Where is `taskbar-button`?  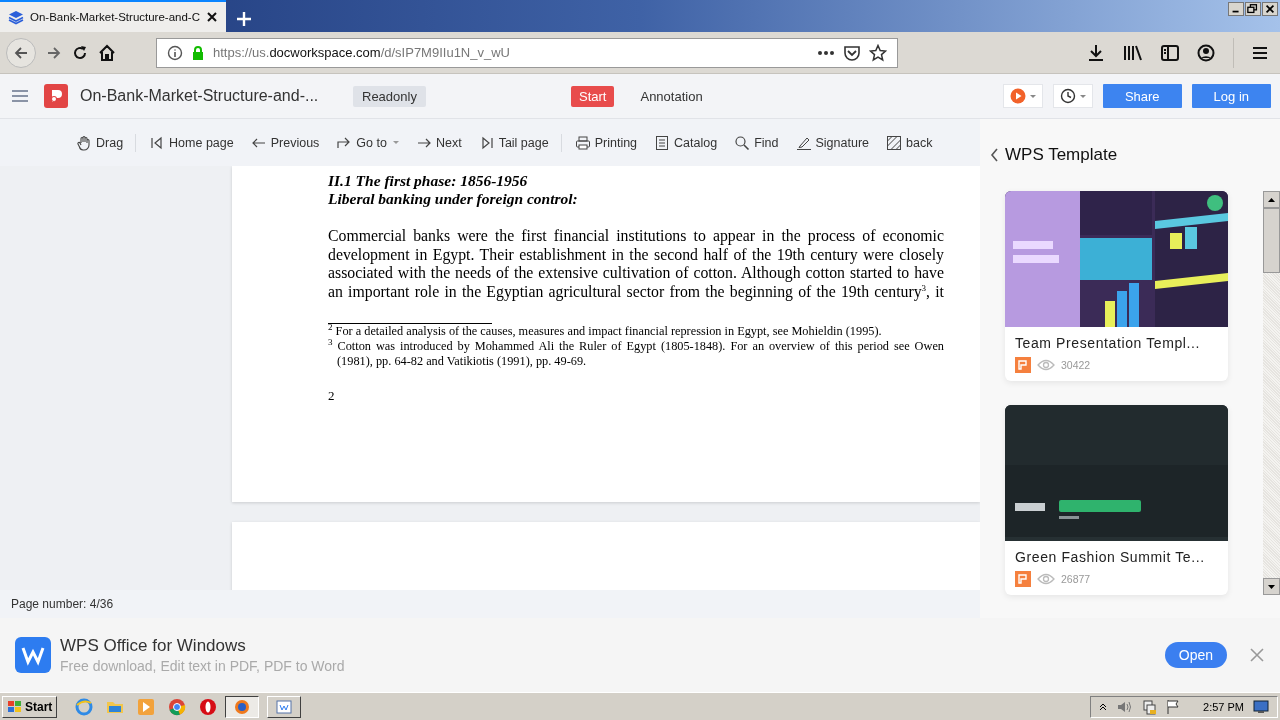 taskbar-button is located at coordinates (242, 706).